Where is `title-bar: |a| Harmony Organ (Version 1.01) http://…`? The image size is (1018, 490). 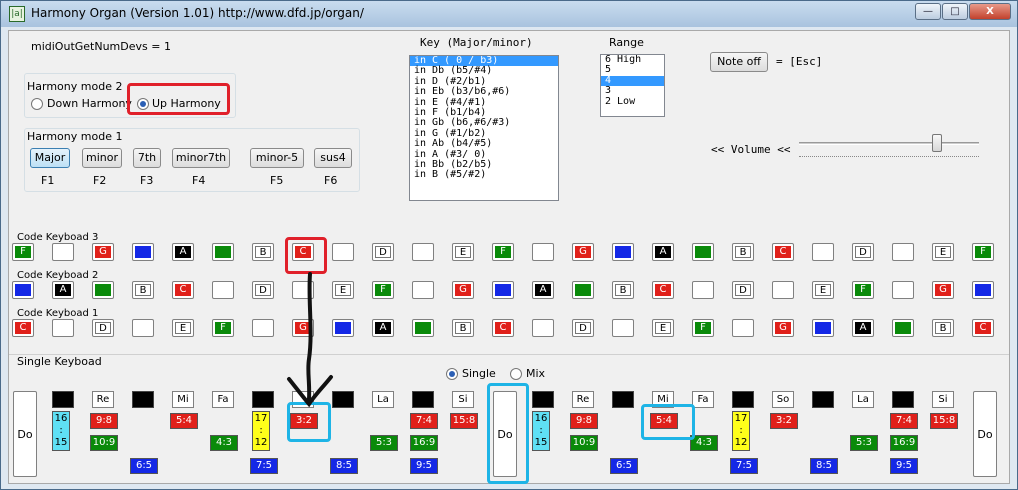 title-bar: |a| Harmony Organ (Version 1.01) http://… is located at coordinates (509, 14).